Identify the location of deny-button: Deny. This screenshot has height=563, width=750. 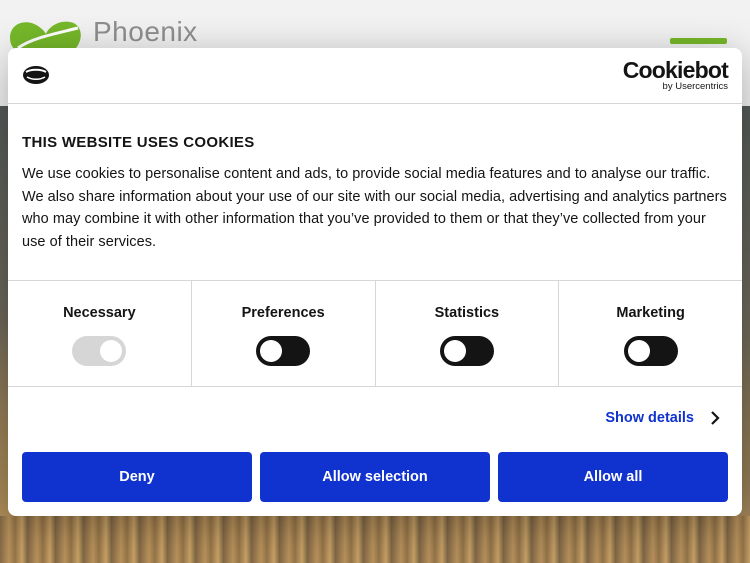
(137, 477).